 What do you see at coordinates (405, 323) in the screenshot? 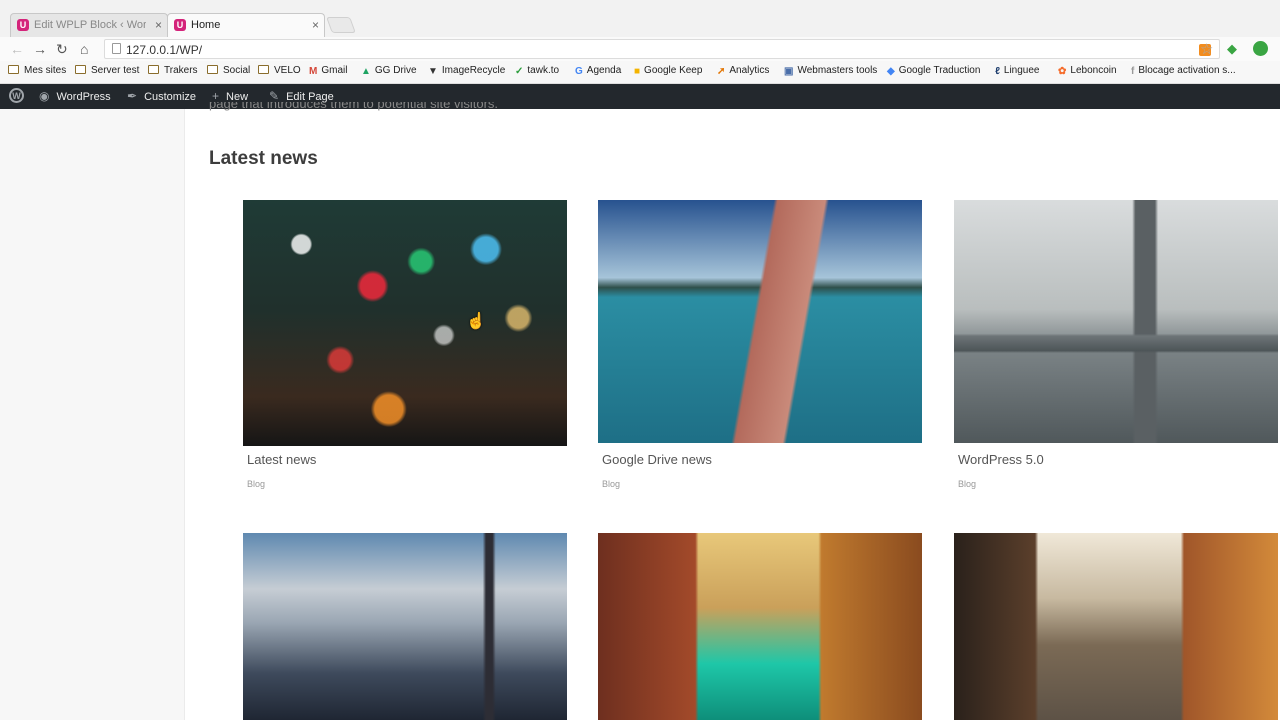
I see `post-thumbnail-latest-news` at bounding box center [405, 323].